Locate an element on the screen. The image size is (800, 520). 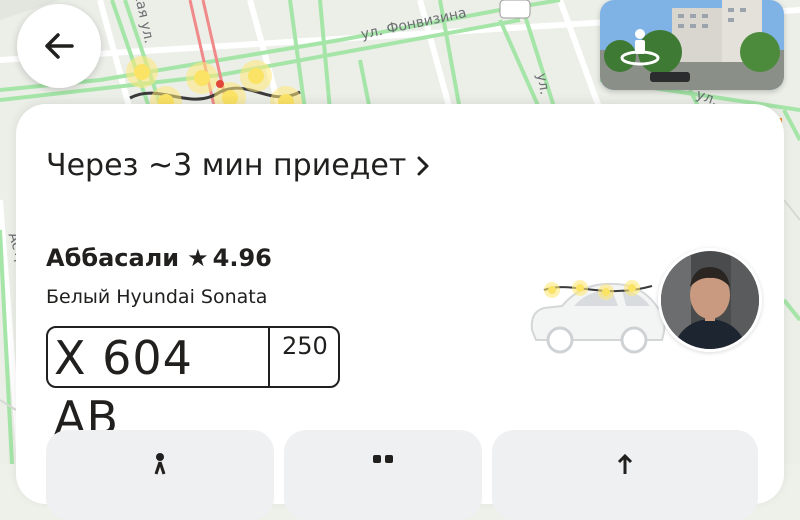
car-icon is located at coordinates (598, 317).